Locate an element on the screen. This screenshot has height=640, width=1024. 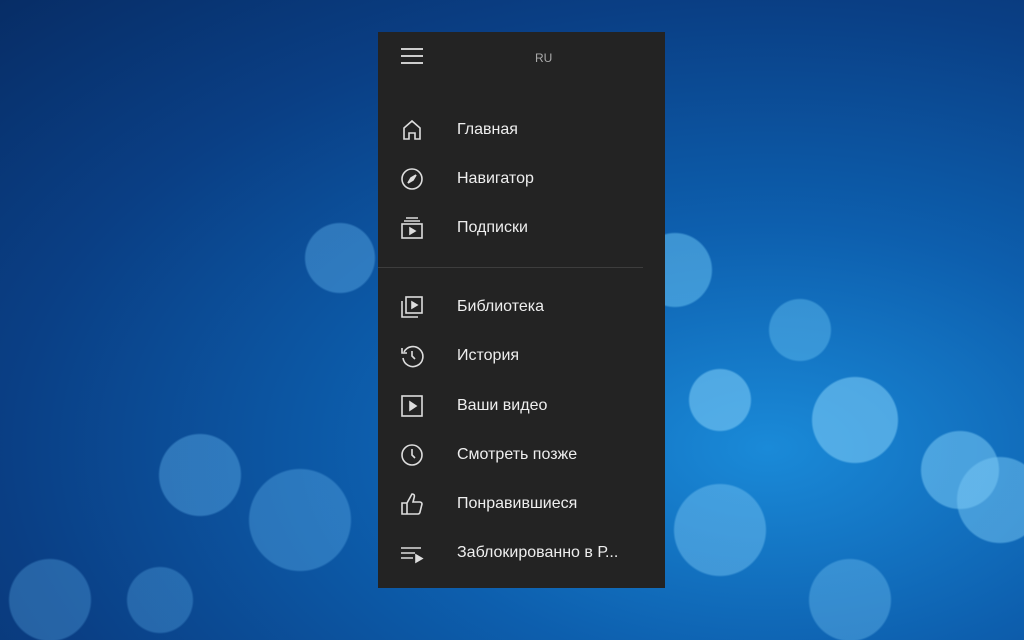
history-icon is located at coordinates (412, 356).